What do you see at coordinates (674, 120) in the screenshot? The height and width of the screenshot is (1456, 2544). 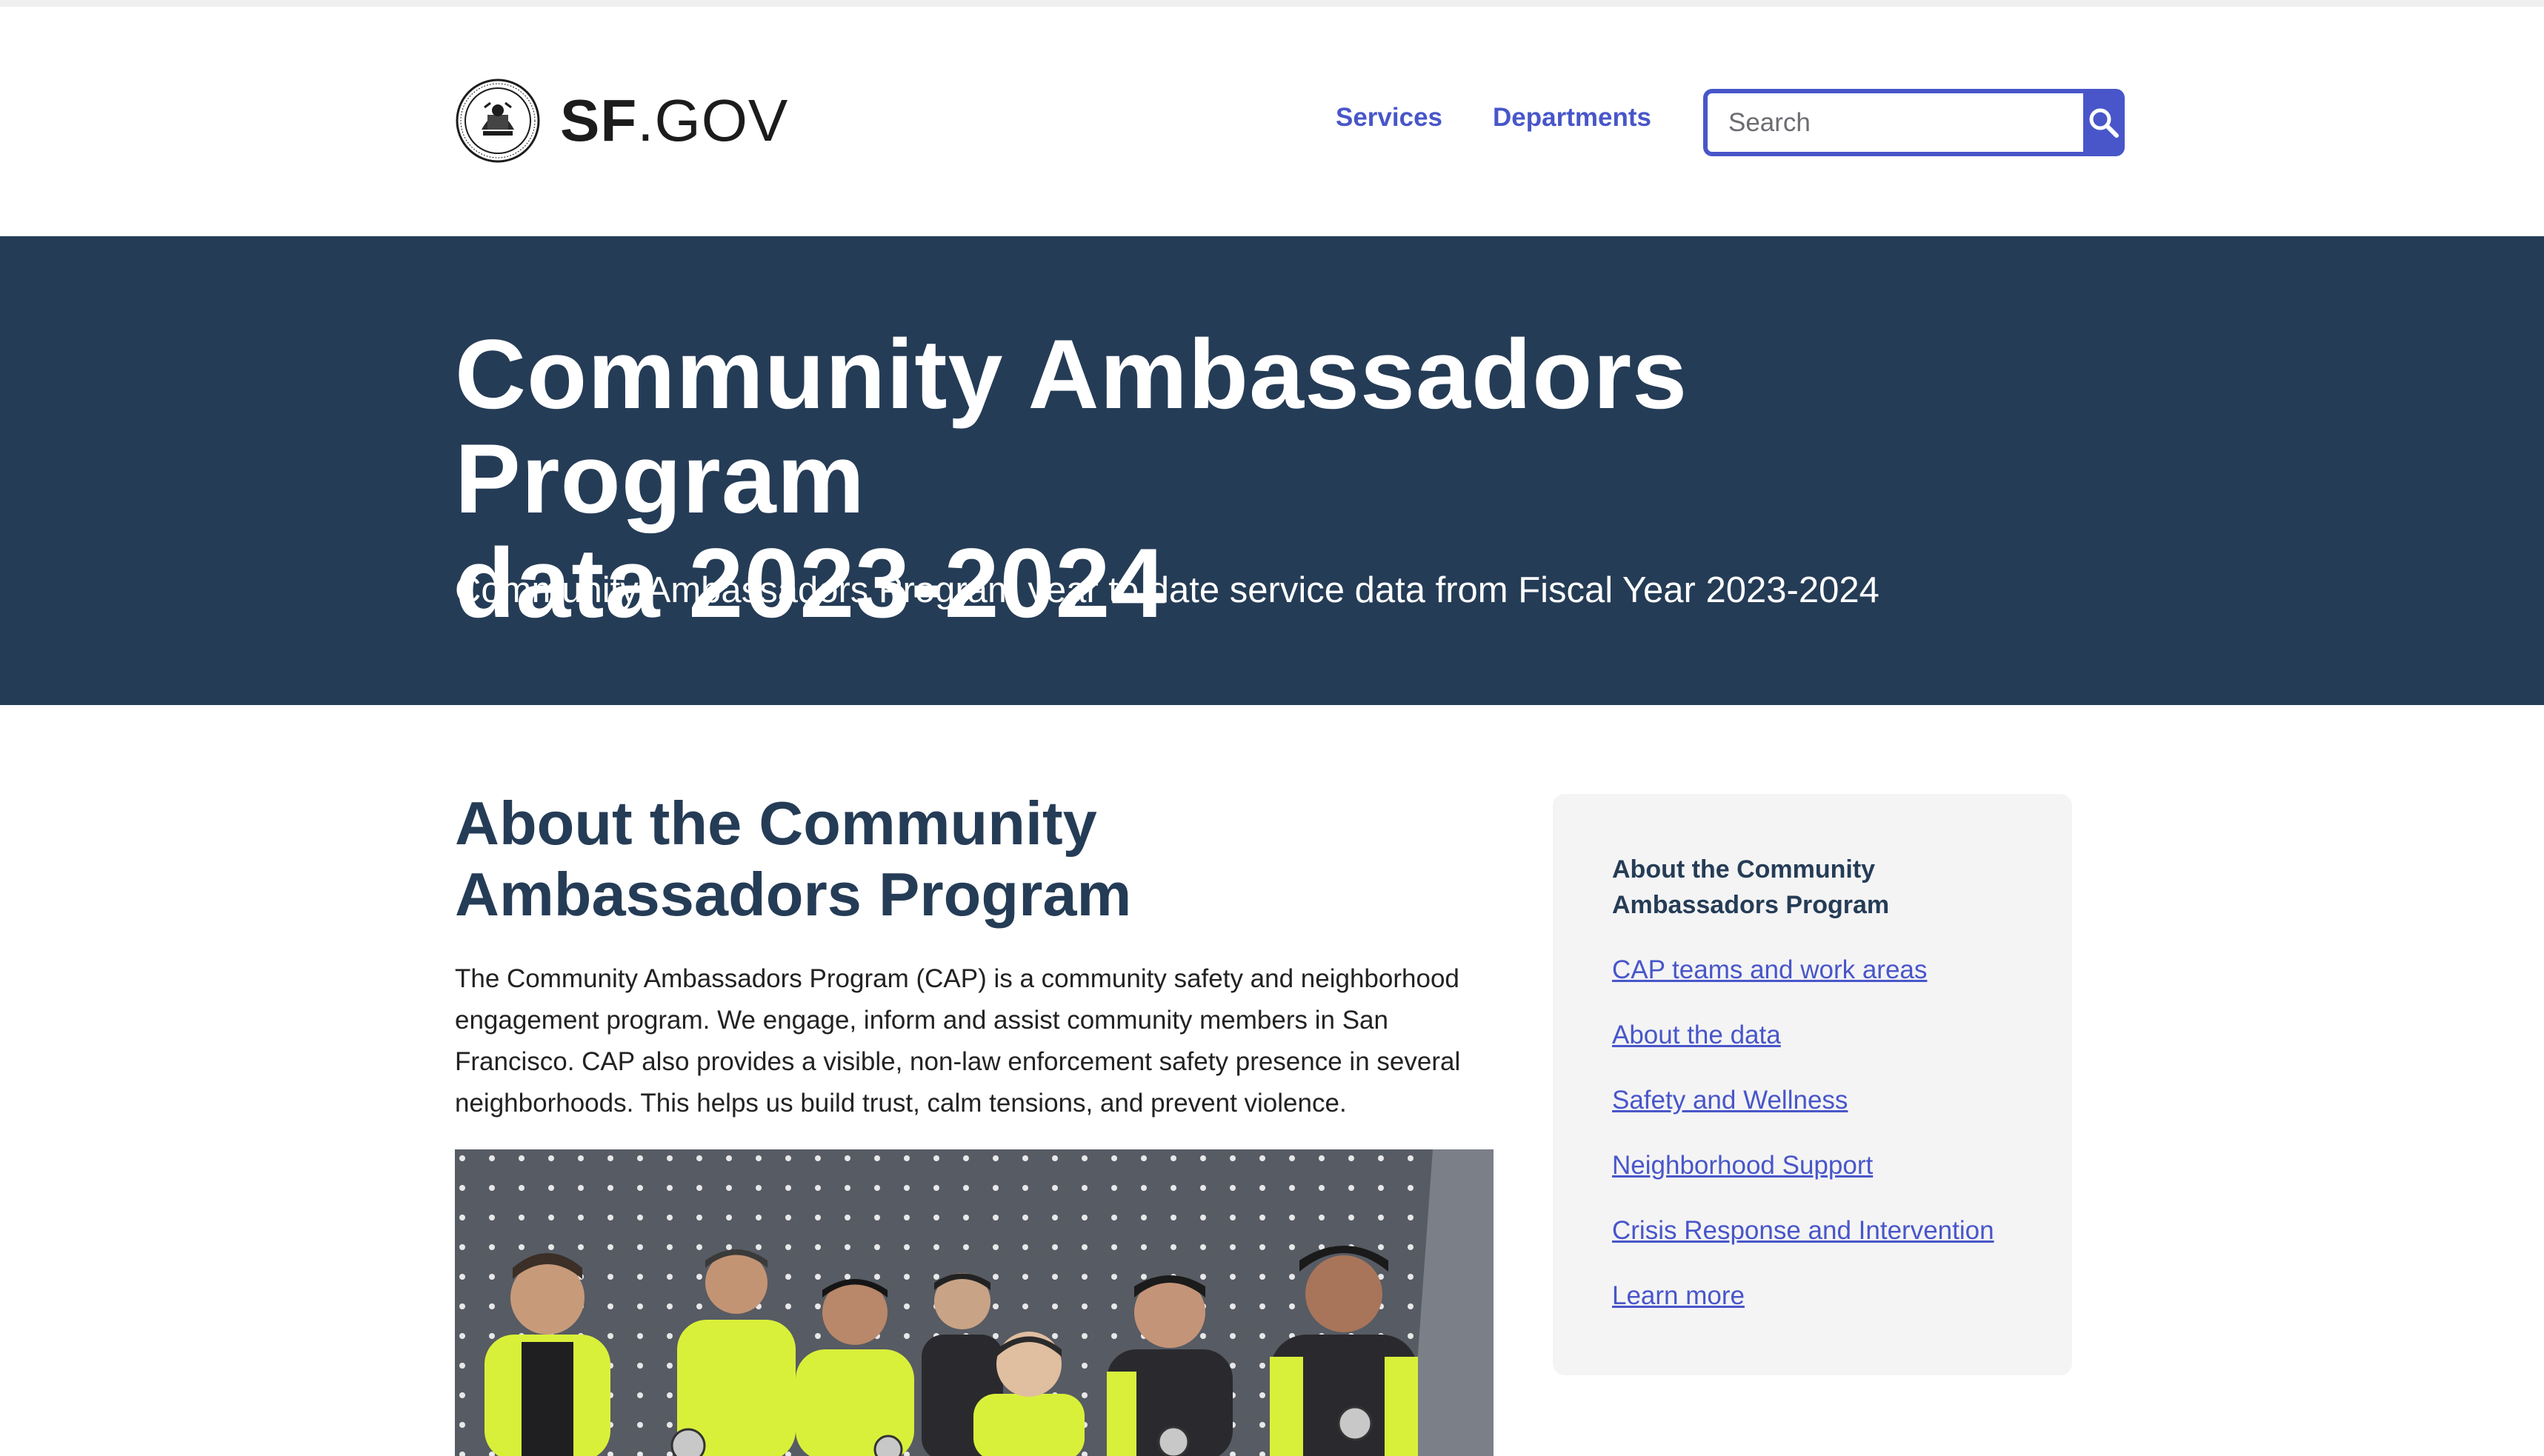 I see `site-wordmark: SF.GOV` at bounding box center [674, 120].